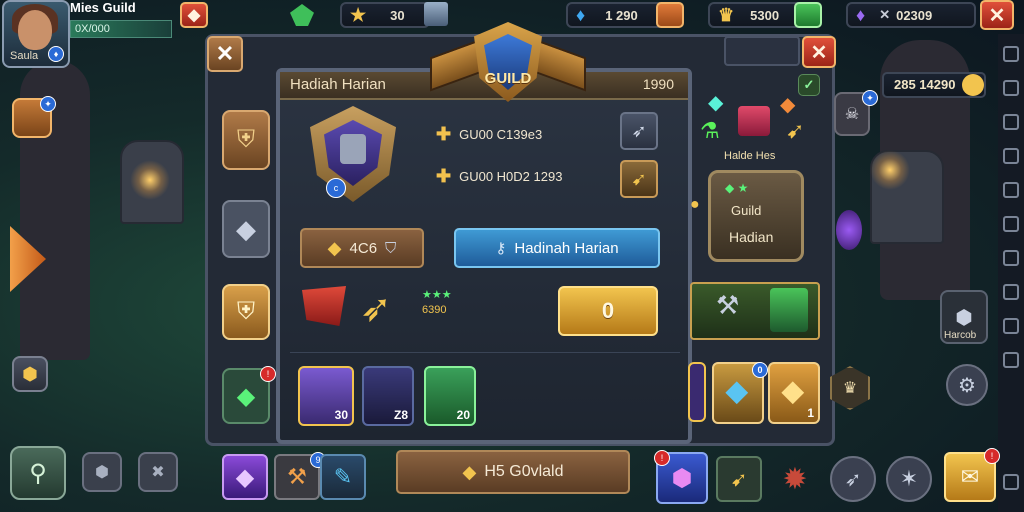  What do you see at coordinates (925, 84) in the screenshot?
I see `gold-counter-value: 285 14290` at bounding box center [925, 84].